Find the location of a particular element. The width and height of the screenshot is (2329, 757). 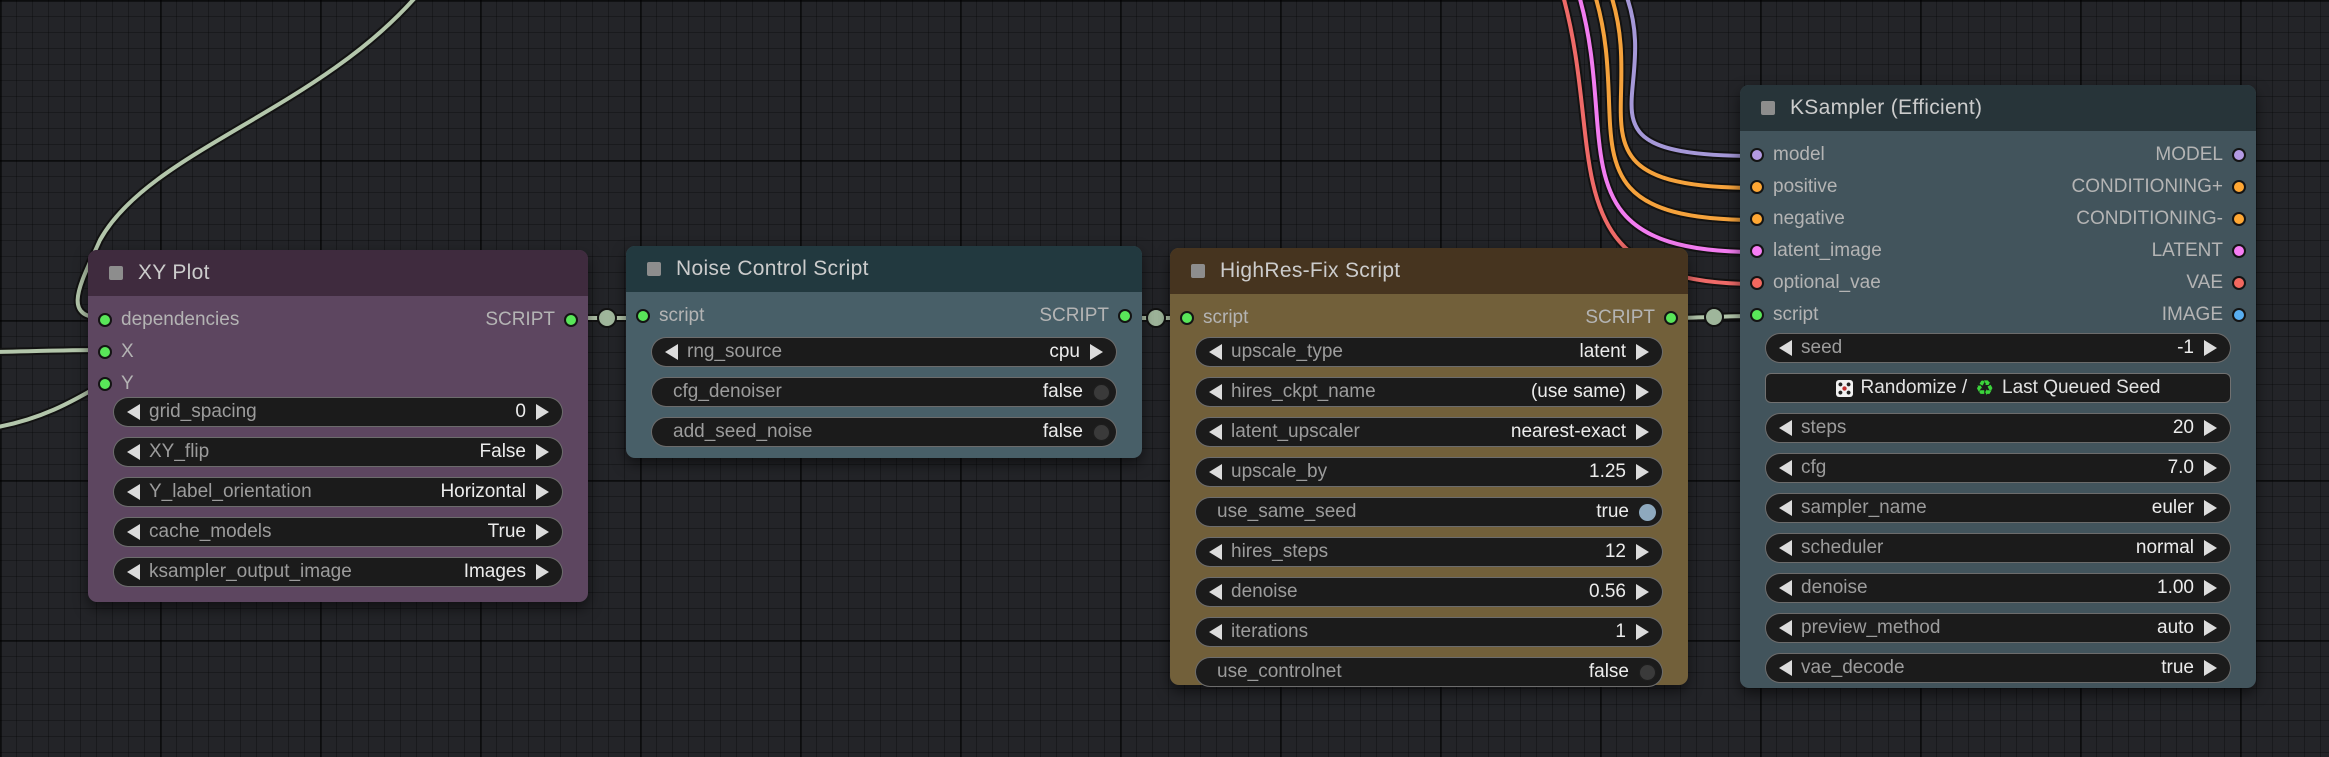

widget-Y_label_orientation: Y_label_orientation Horizontal is located at coordinates (338, 492).